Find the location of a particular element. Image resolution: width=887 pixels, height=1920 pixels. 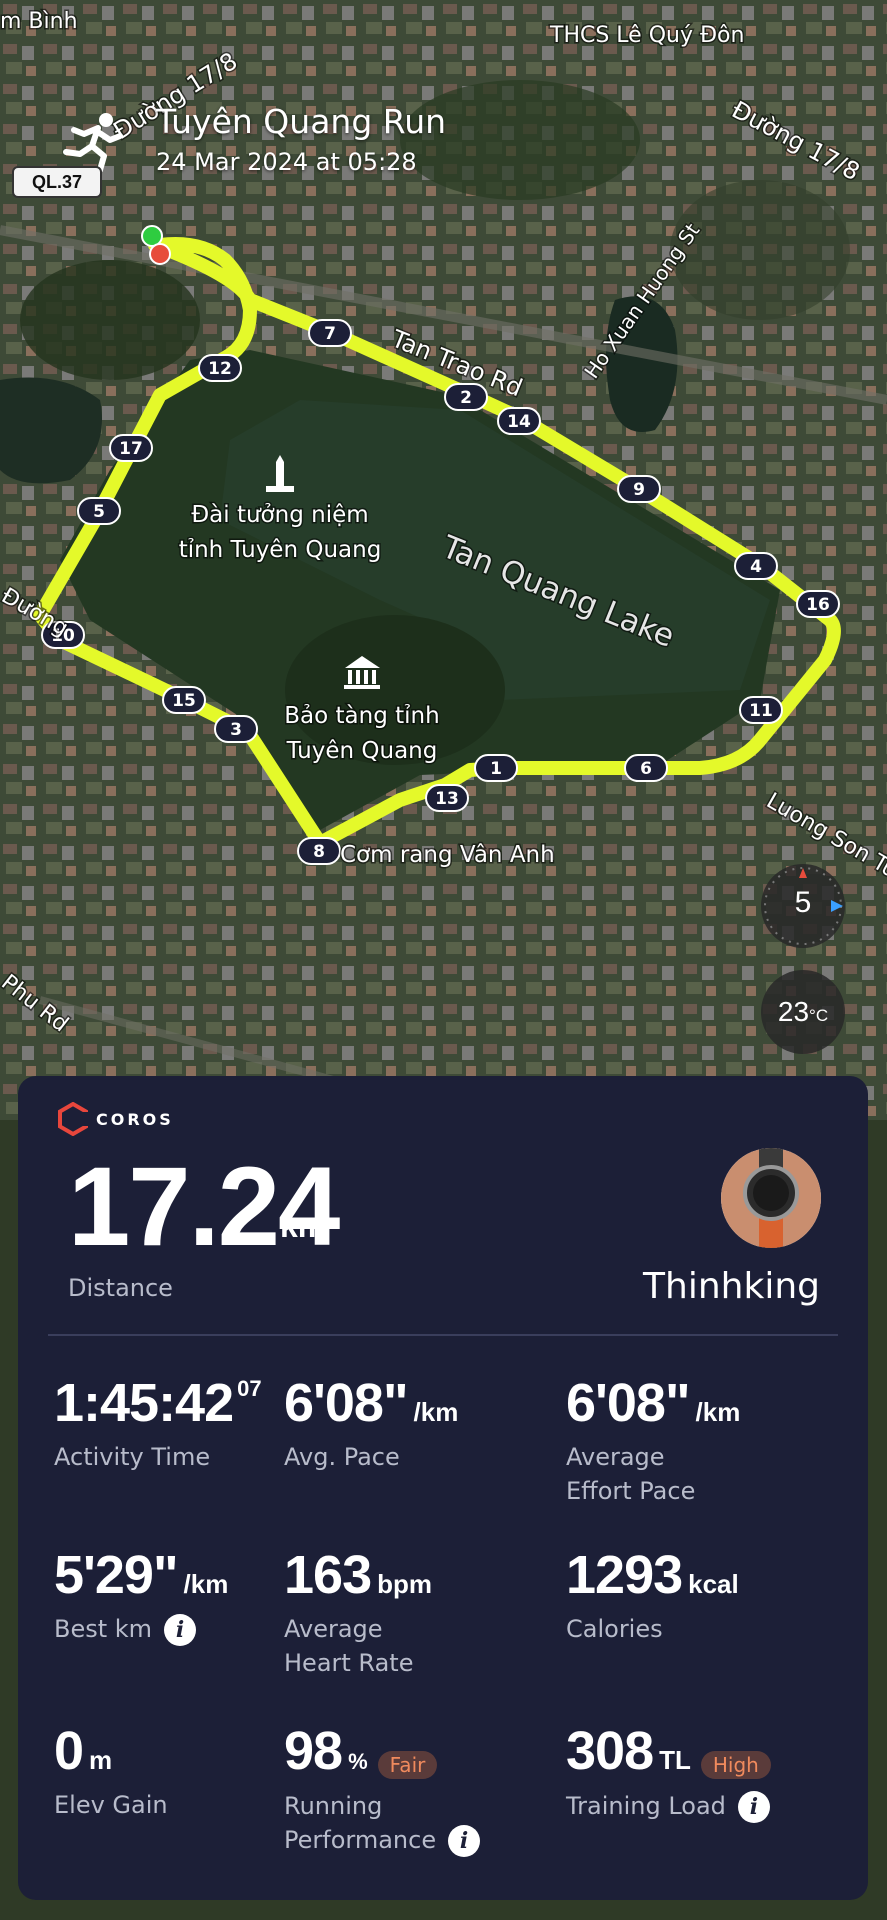

km-marker-17: 17 is located at coordinates (131, 448).